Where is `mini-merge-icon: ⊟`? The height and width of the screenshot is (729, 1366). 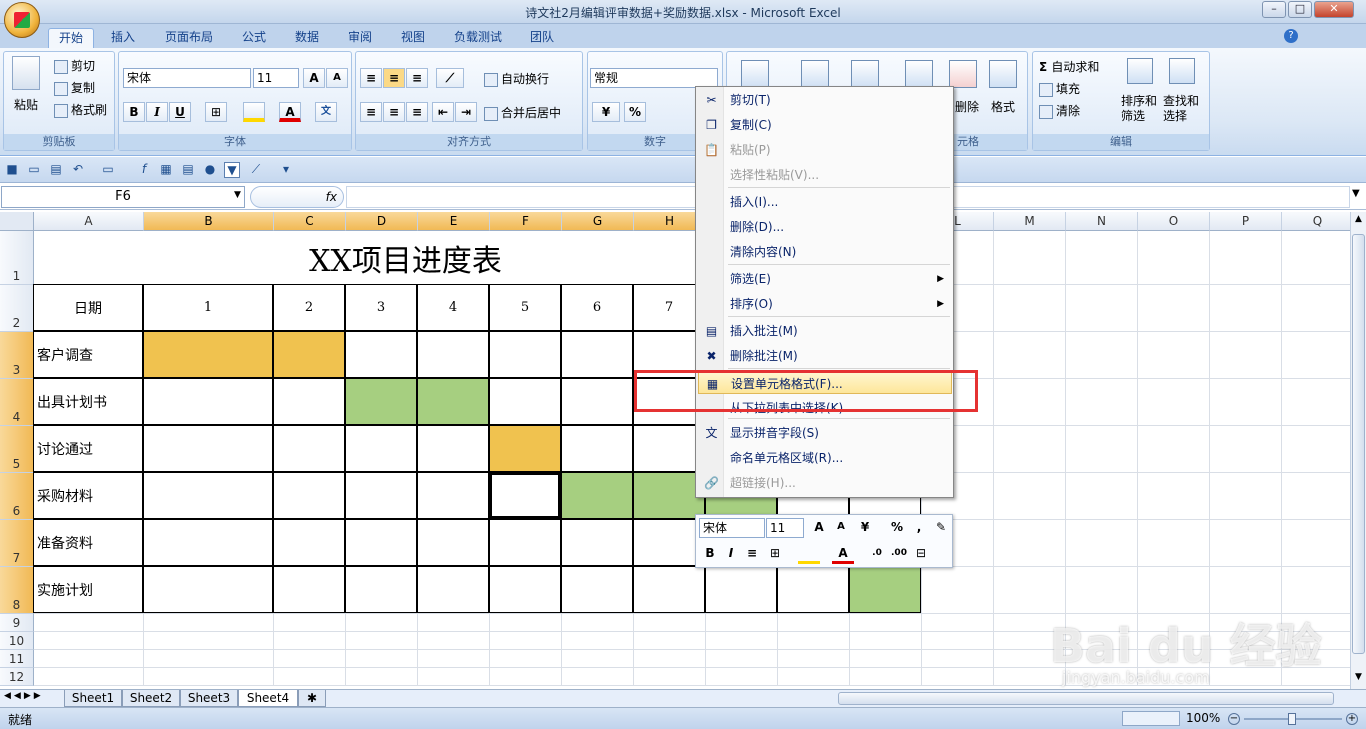 mini-merge-icon: ⊟ is located at coordinates (921, 554).